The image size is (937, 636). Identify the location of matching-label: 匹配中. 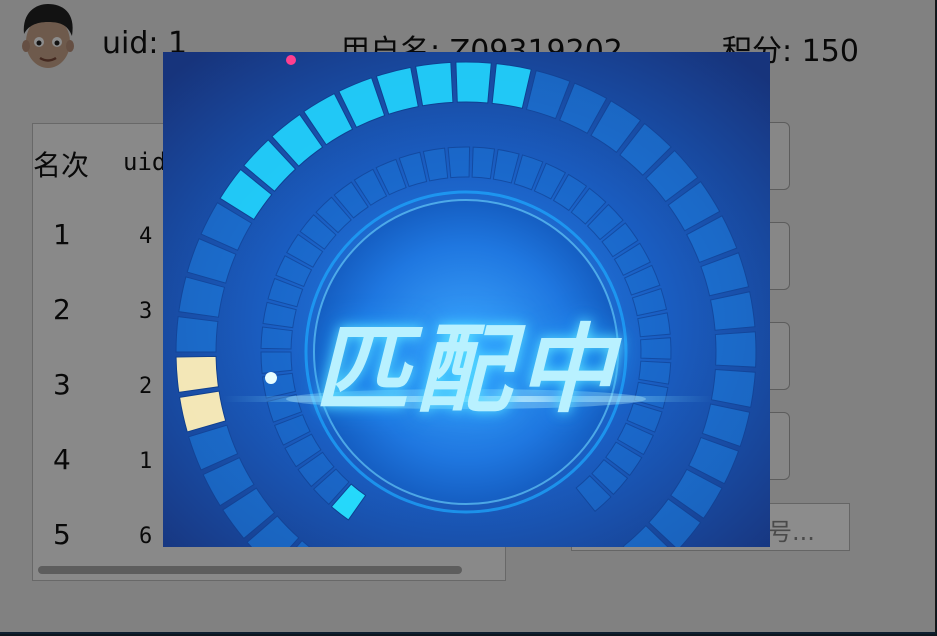
(466, 370).